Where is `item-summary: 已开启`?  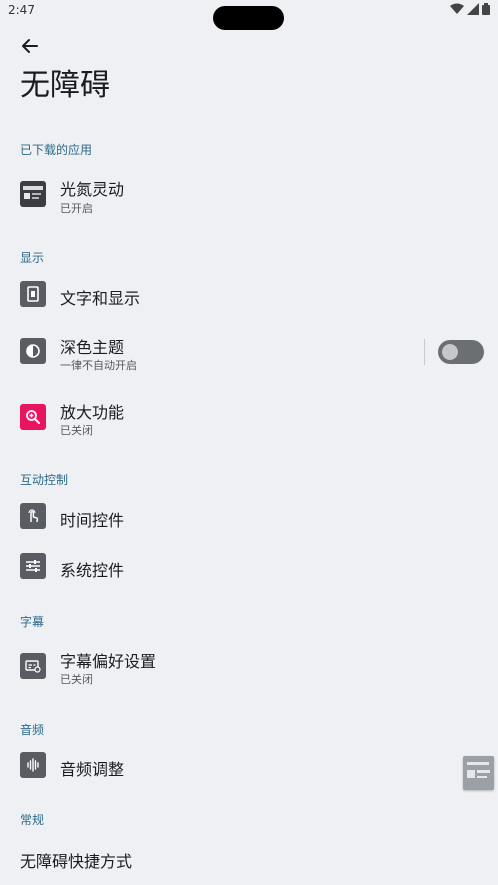 item-summary: 已开启 is located at coordinates (76, 208).